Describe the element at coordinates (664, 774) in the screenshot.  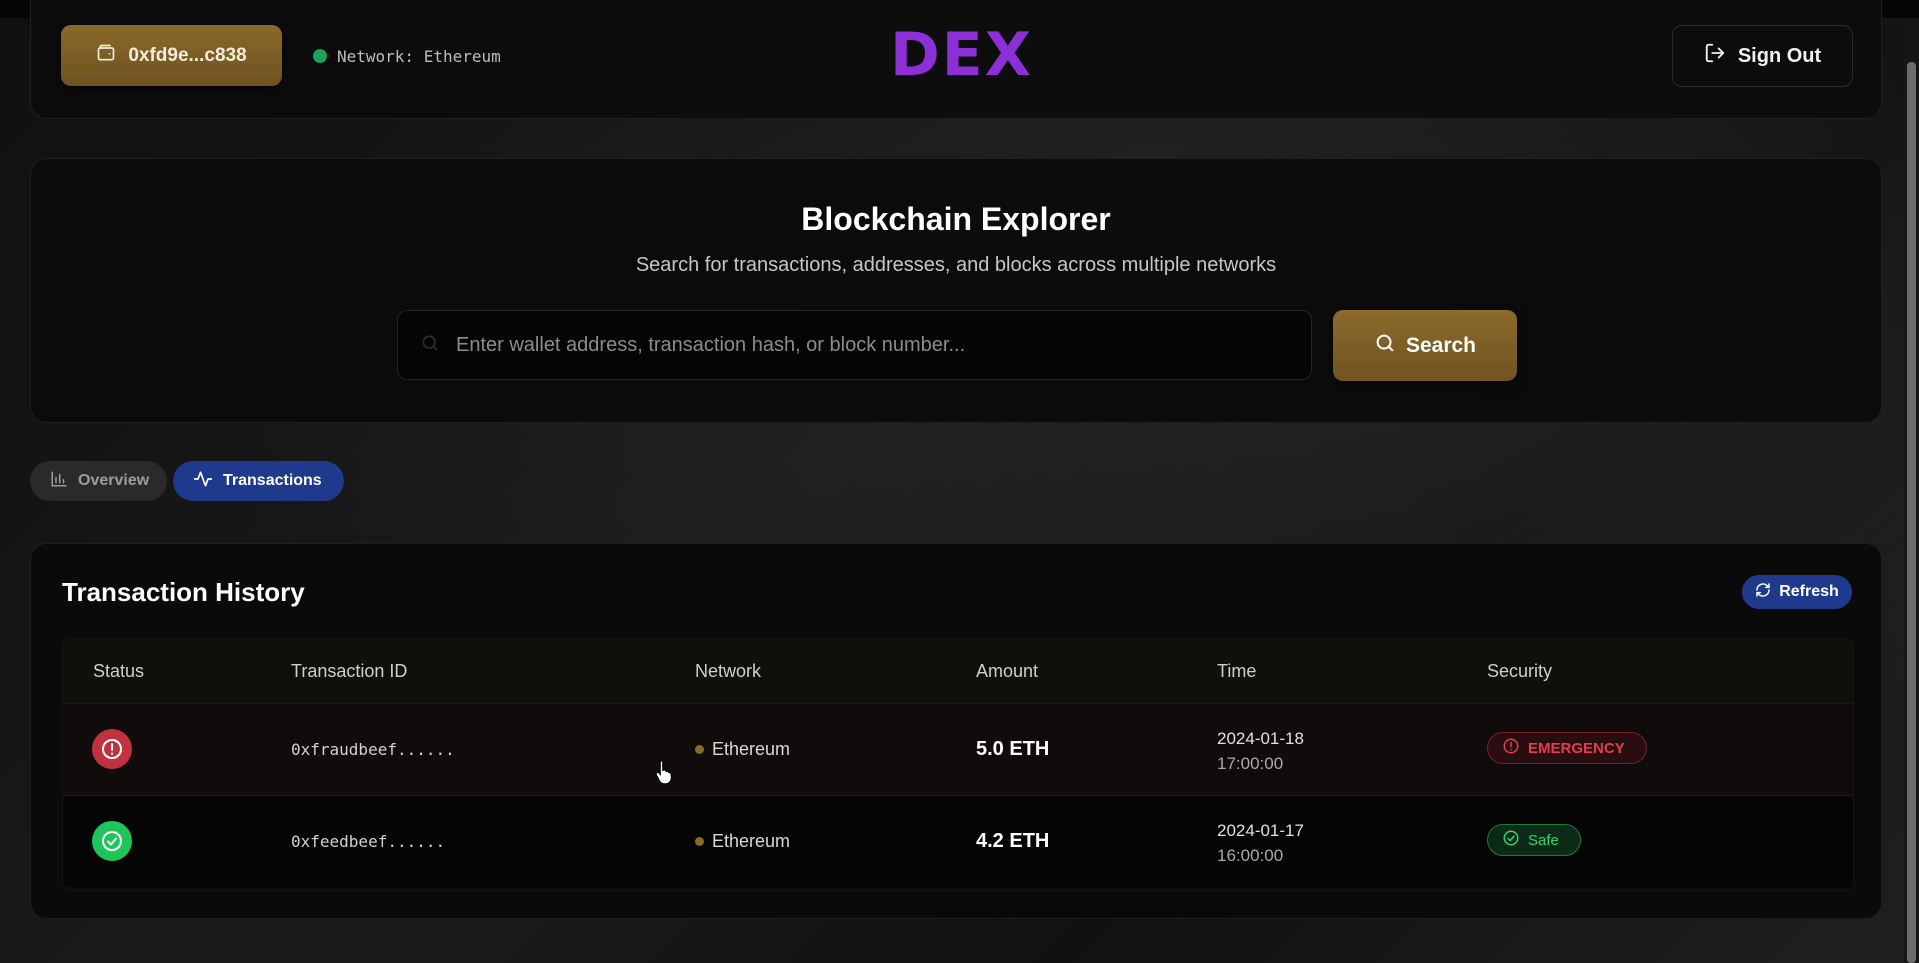
I see `hand-cursor-icon` at that location.